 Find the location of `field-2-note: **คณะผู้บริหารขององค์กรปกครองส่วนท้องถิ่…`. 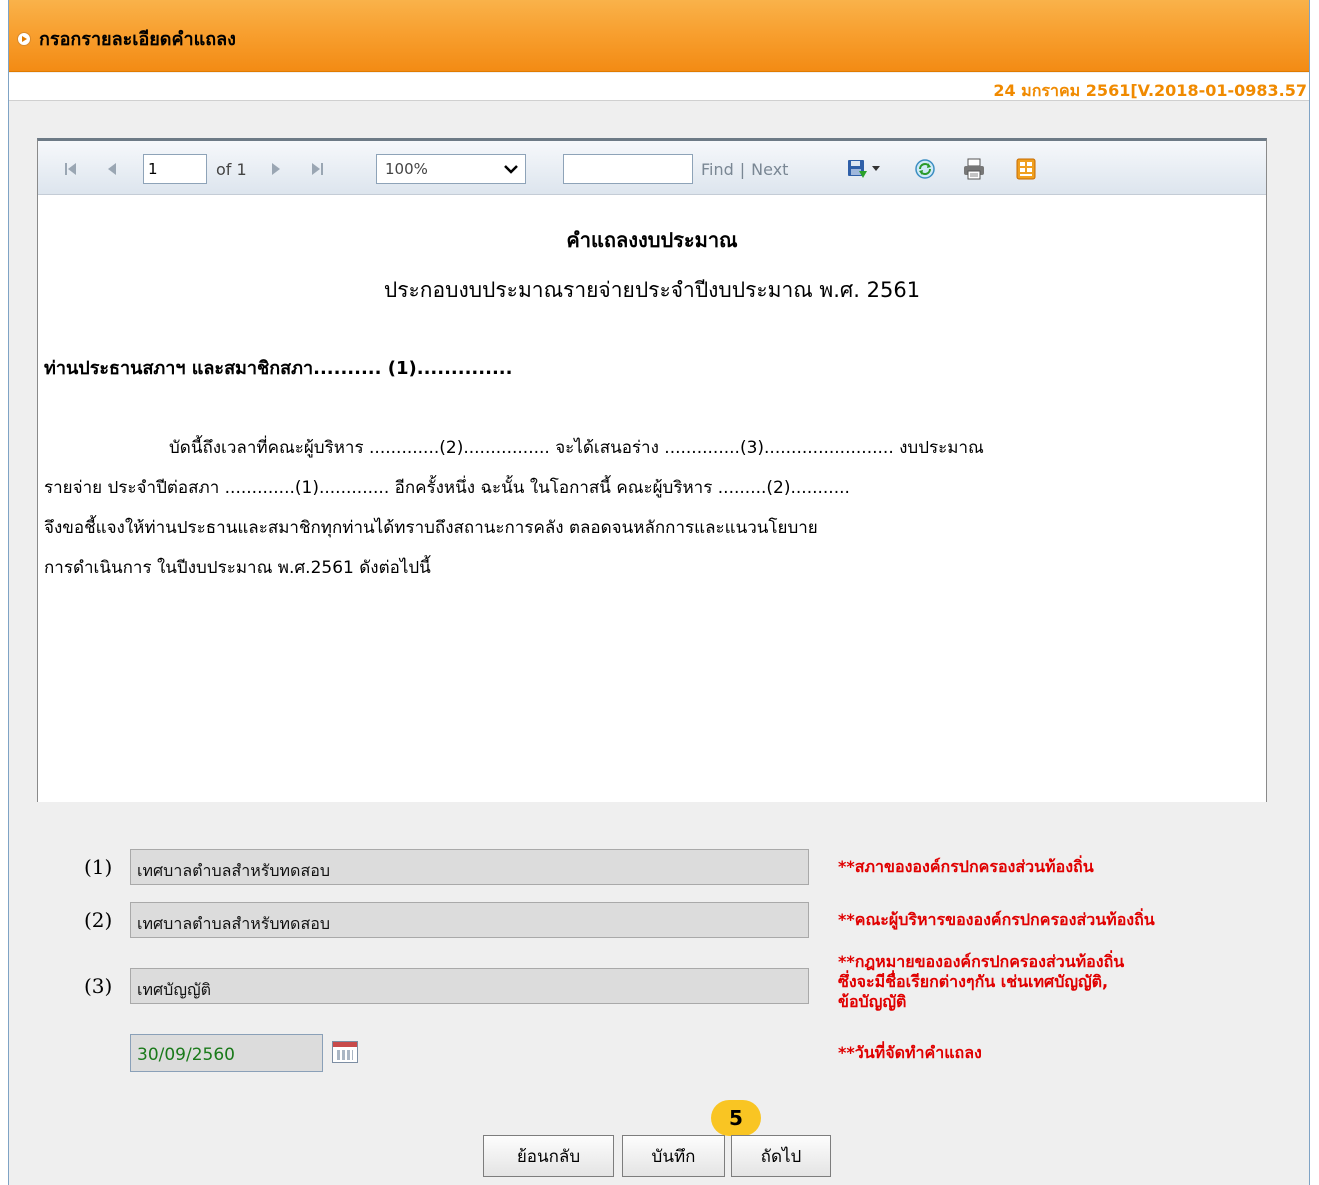

field-2-note: **คณะผู้บริหารขององค์กรปกครองส่วนท้องถิ่… is located at coordinates (996, 919).